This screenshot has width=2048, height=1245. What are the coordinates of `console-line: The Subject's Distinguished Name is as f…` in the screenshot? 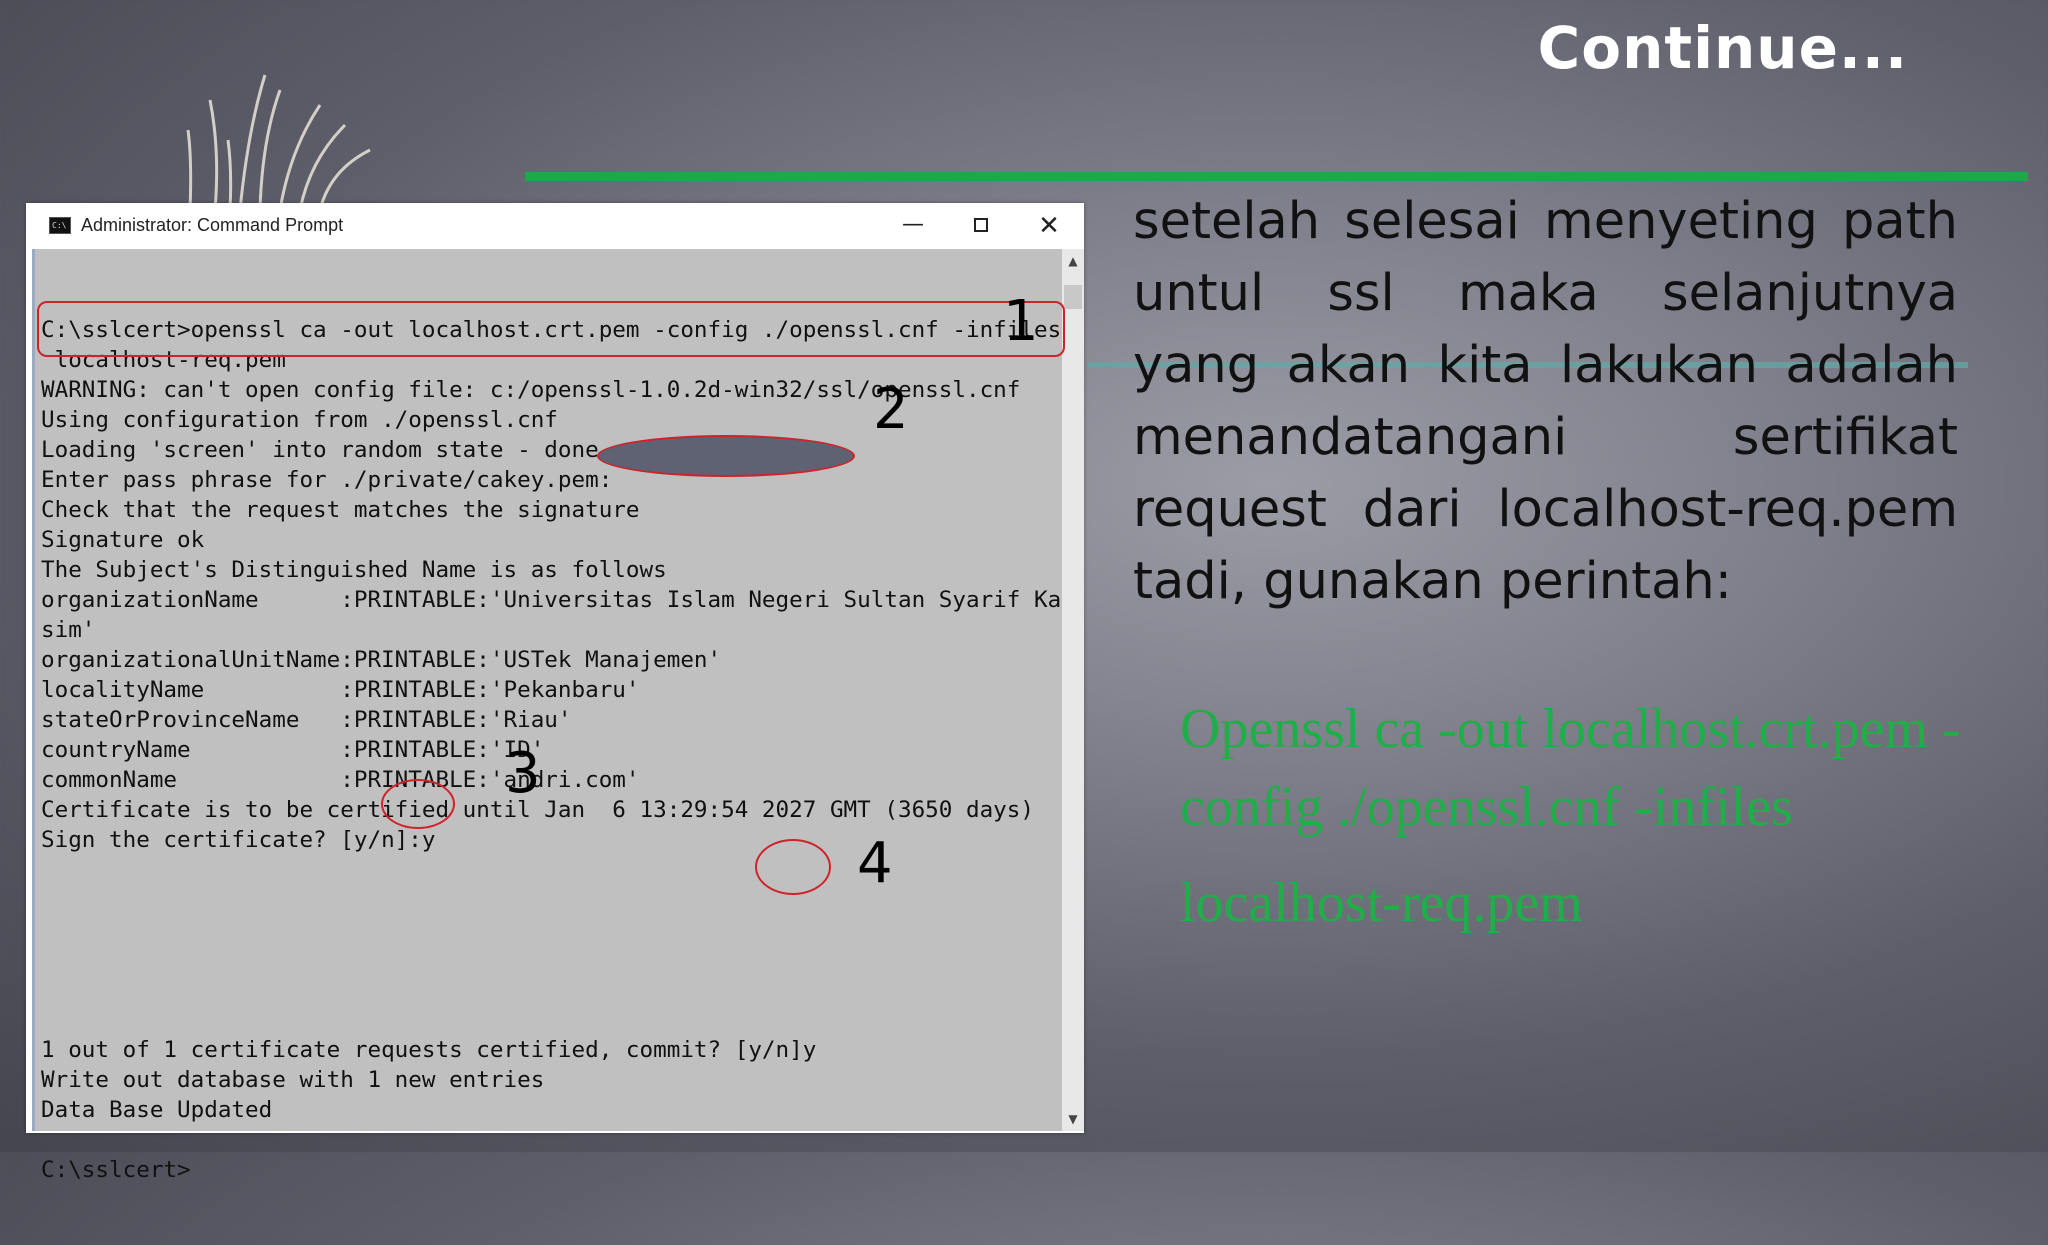 It's located at (354, 570).